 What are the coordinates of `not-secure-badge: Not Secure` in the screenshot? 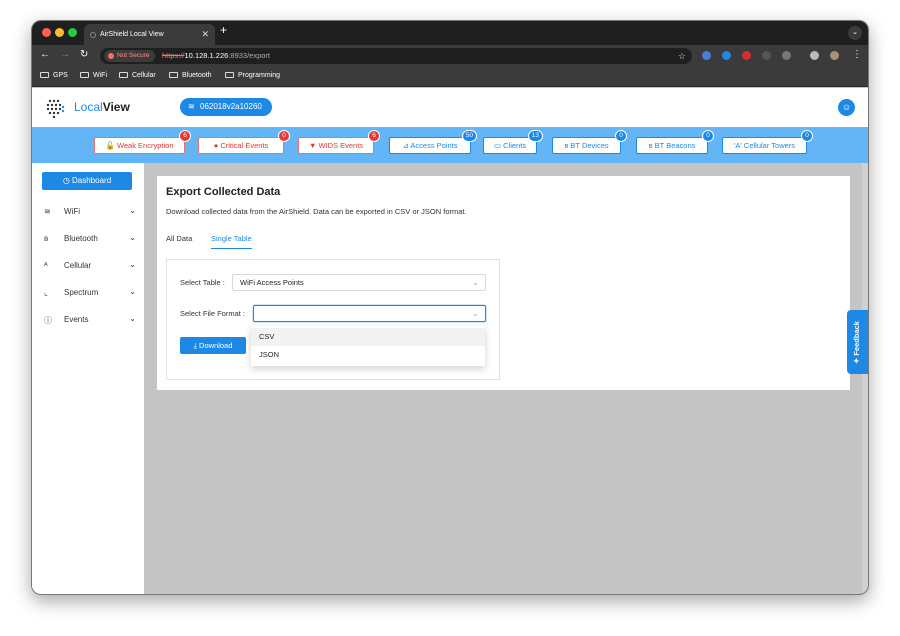 It's located at (129, 56).